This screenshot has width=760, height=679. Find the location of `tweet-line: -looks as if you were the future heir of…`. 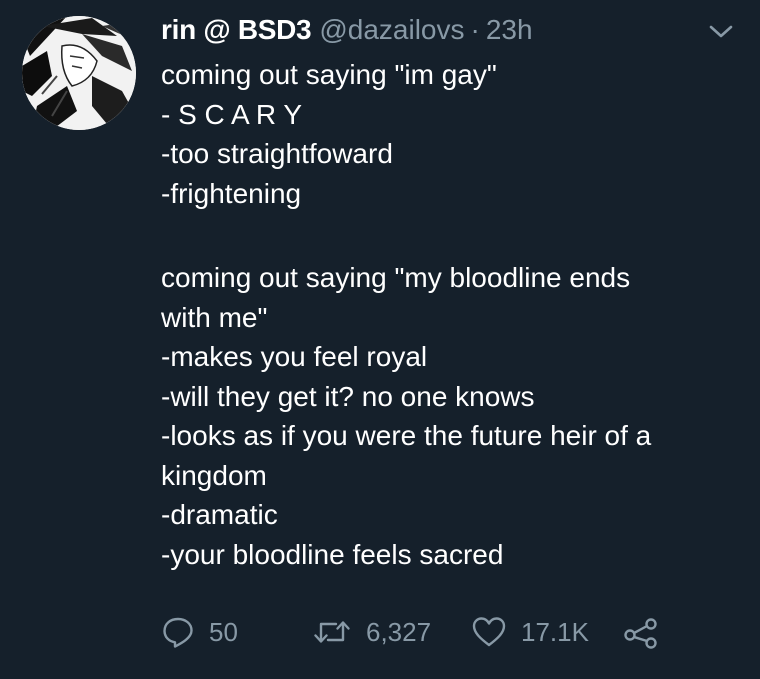

tweet-line: -looks as if you were the future heir of… is located at coordinates (406, 435).